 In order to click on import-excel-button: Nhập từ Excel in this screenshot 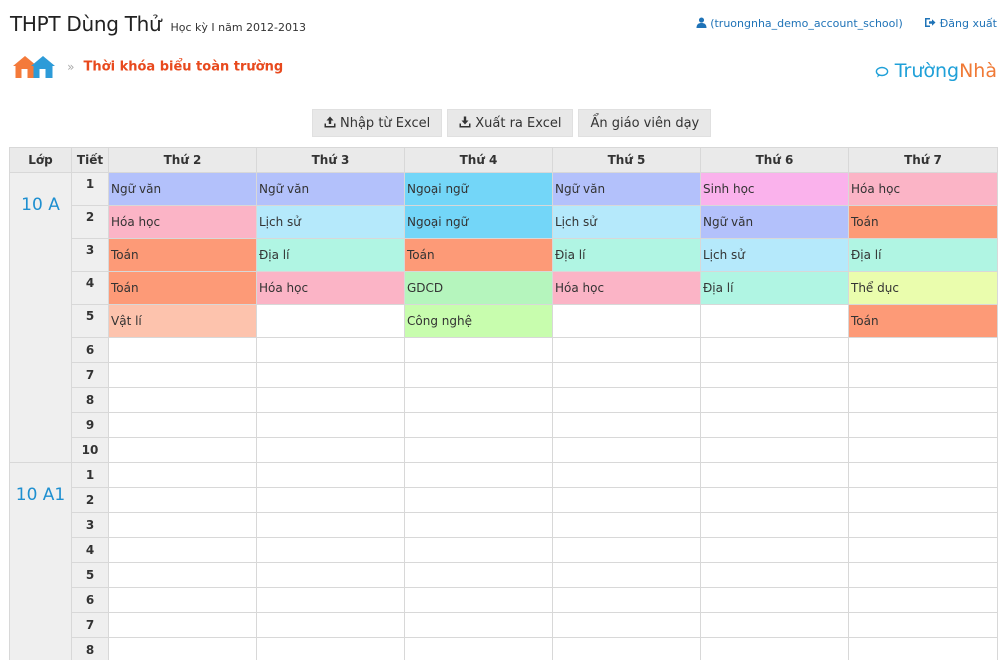, I will do `click(377, 123)`.